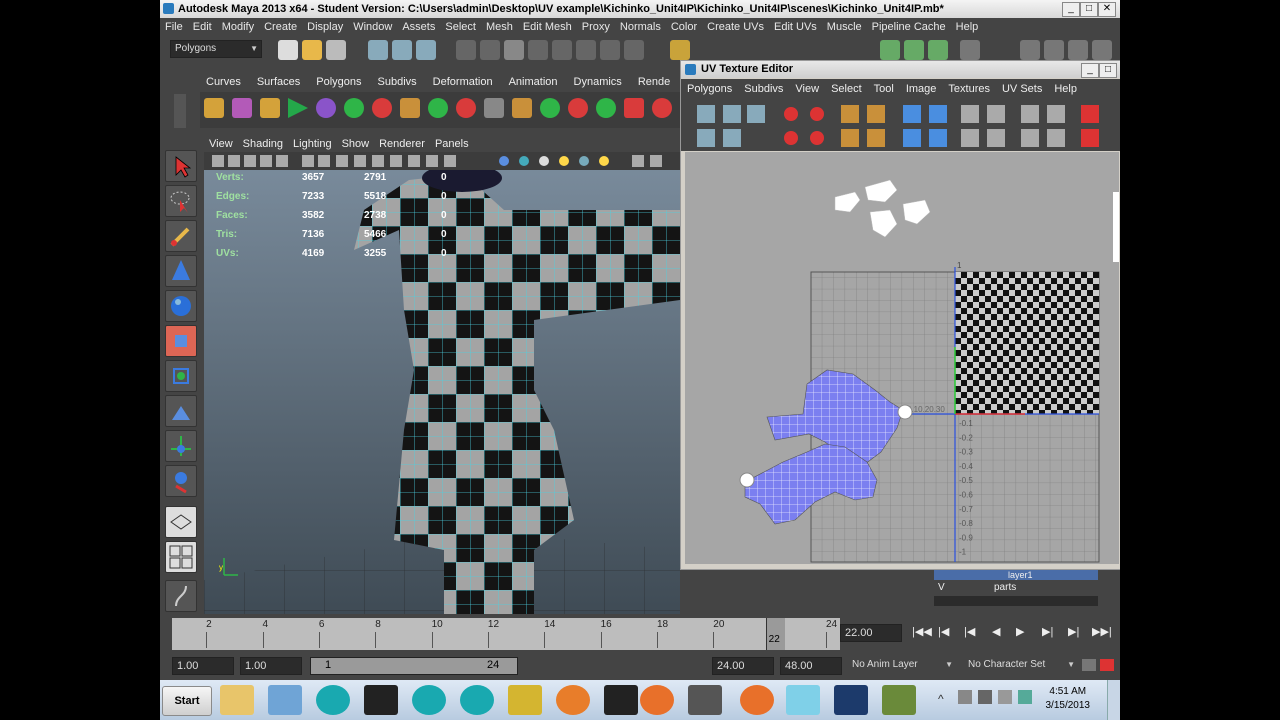 The image size is (1280, 720). I want to click on viewport-menu-view: View, so click(221, 144).